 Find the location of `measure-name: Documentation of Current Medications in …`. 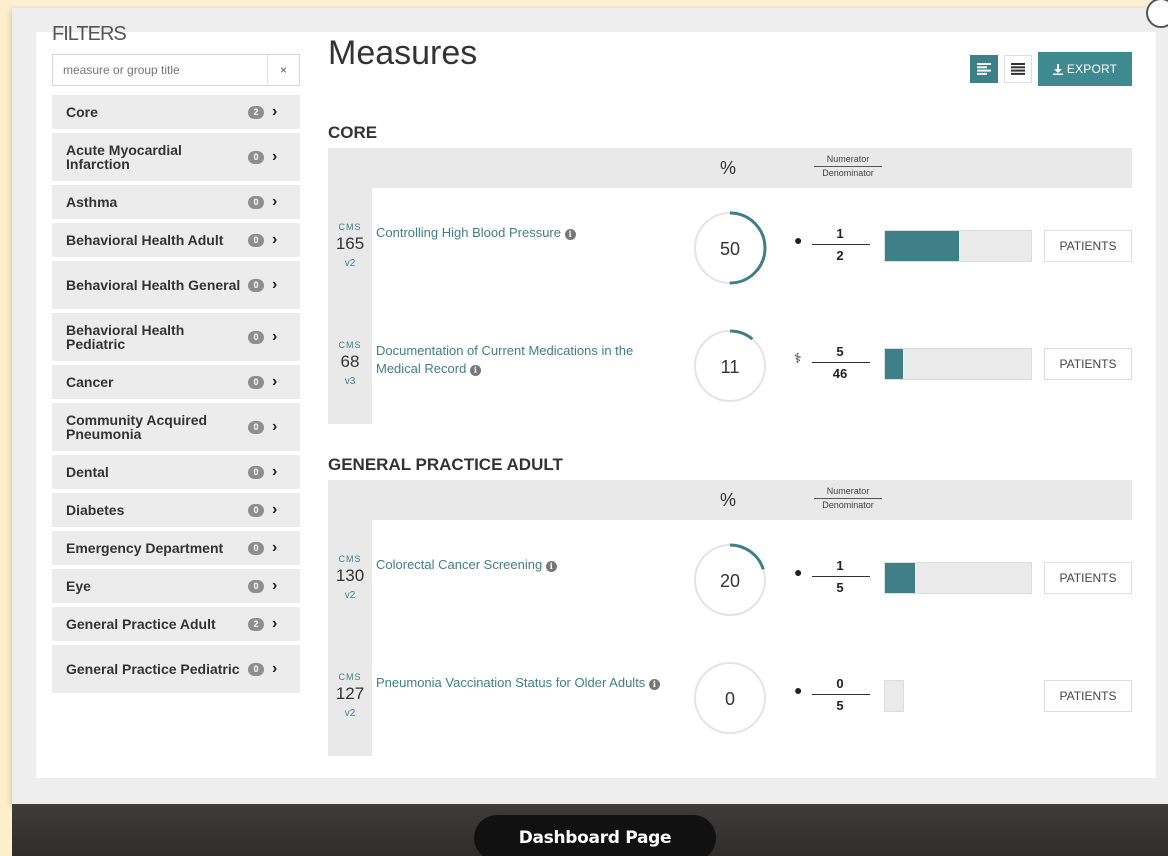

measure-name: Documentation of Current Medications in … is located at coordinates (505, 359).